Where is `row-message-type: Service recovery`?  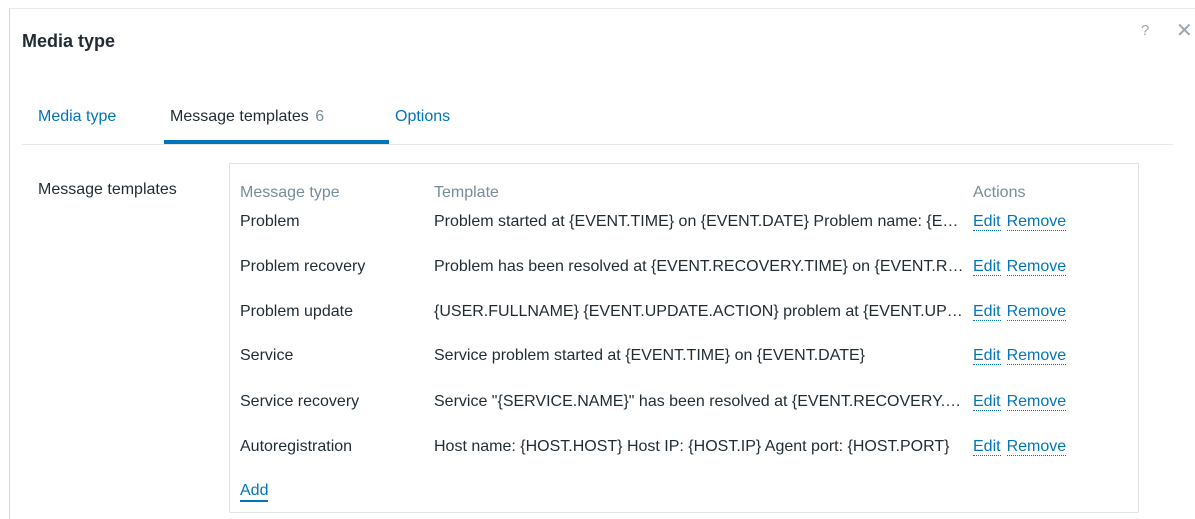 row-message-type: Service recovery is located at coordinates (300, 401).